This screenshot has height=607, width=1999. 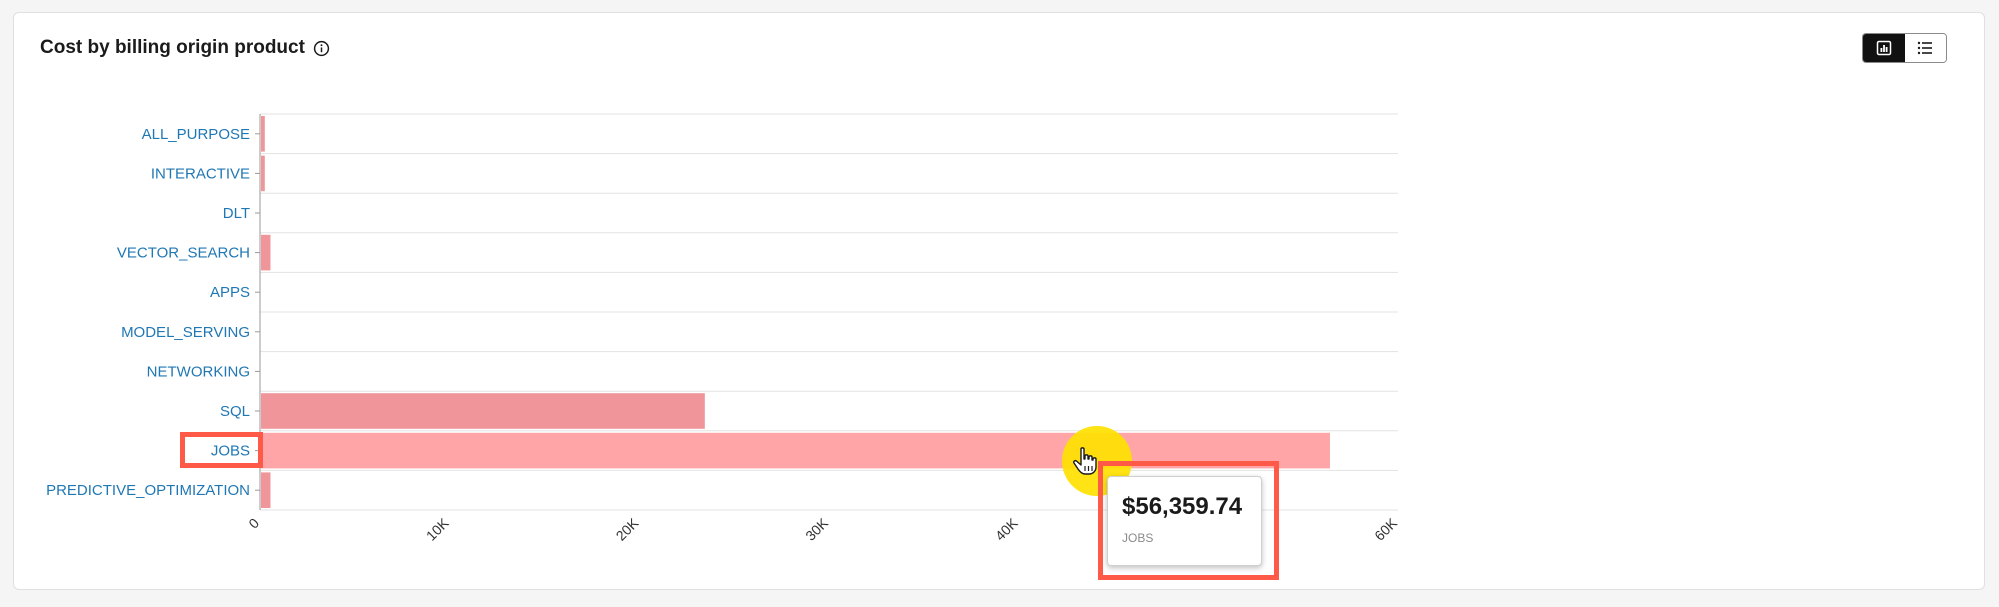 I want to click on category-label-dlt: DLT, so click(x=236, y=213).